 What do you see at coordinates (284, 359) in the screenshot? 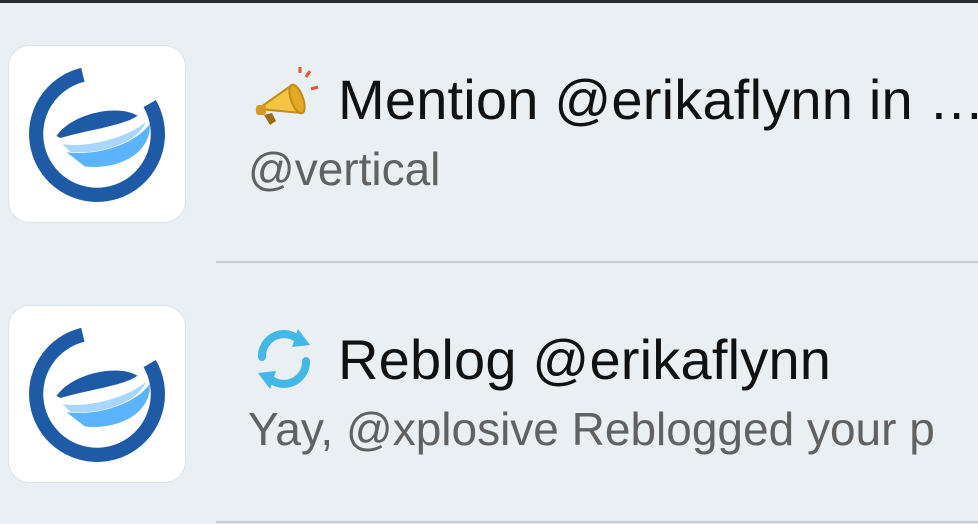
I see `reblog-arrows-icon` at bounding box center [284, 359].